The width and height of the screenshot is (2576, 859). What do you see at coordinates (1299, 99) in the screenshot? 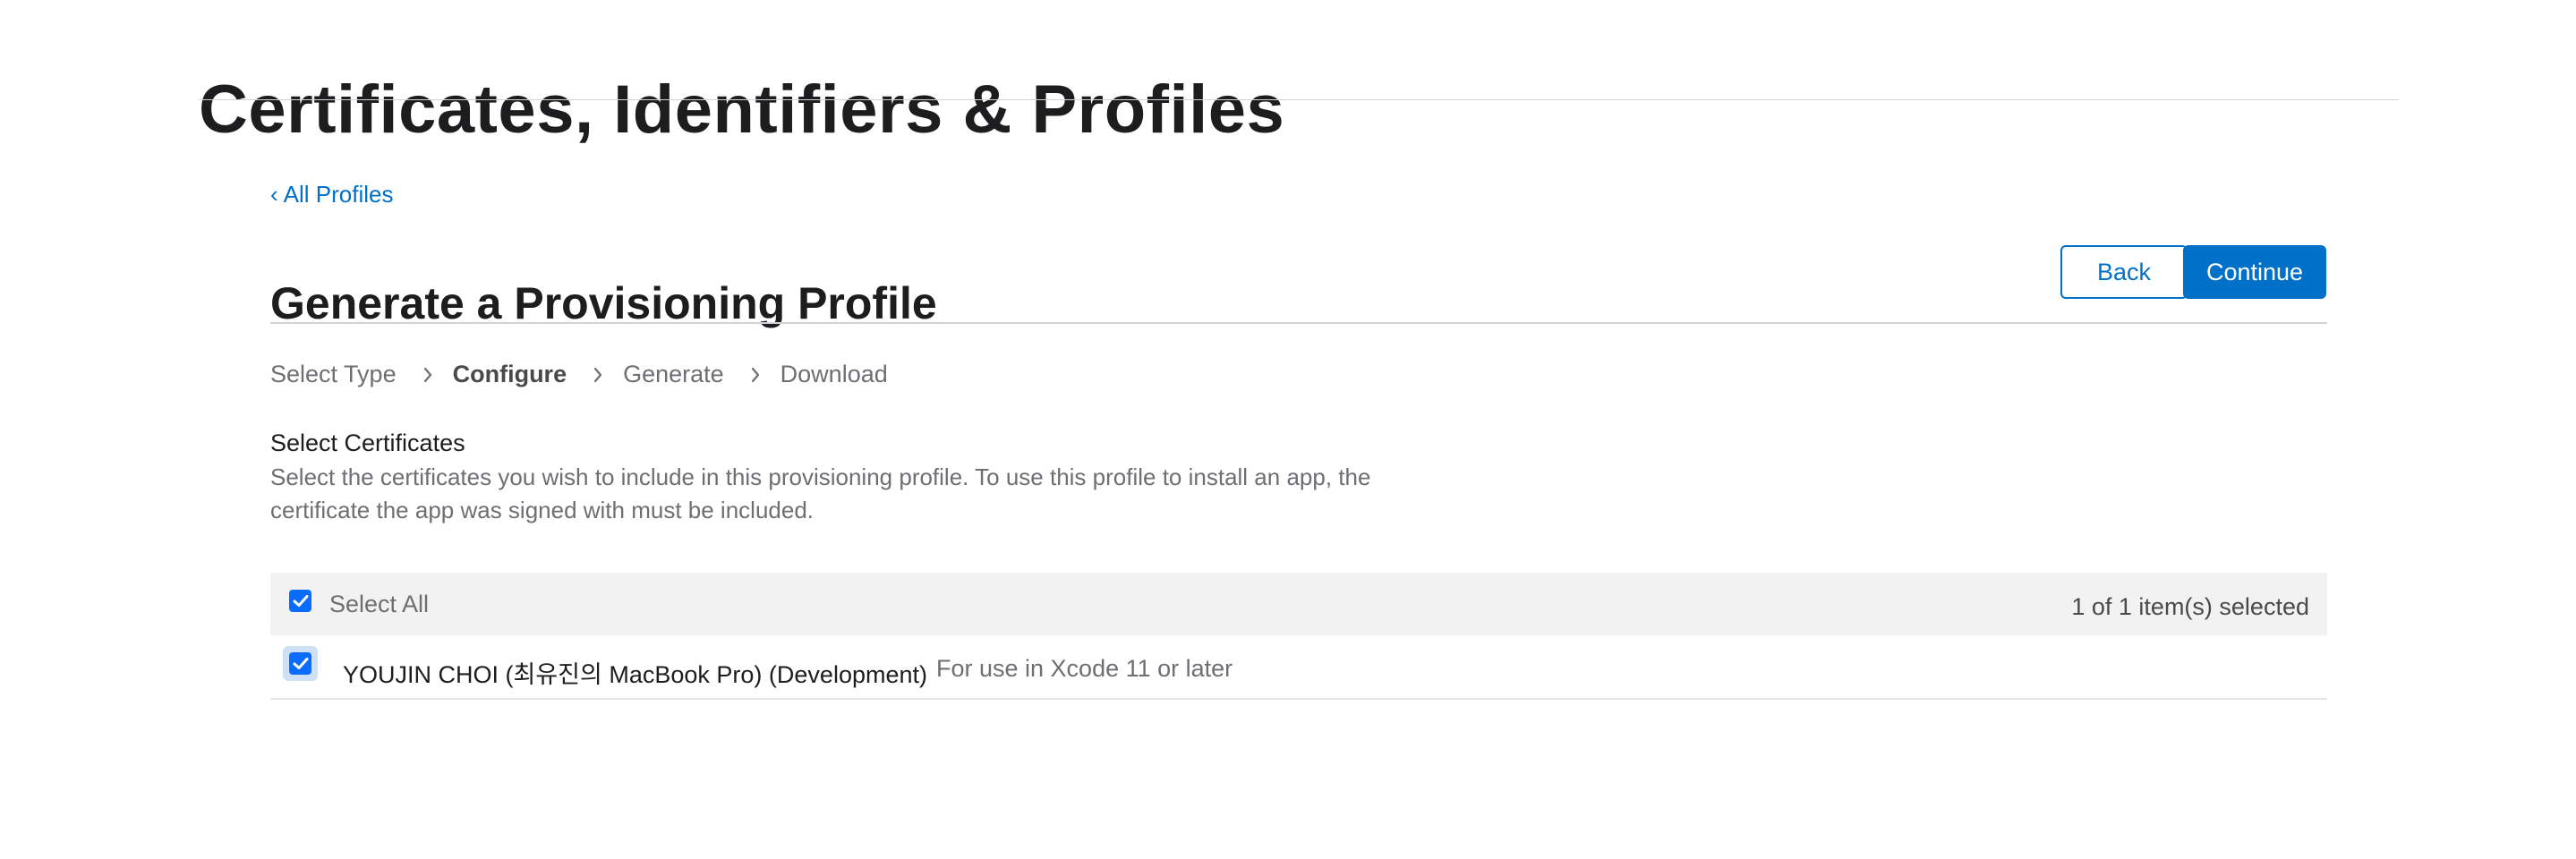
I see `title-divider` at bounding box center [1299, 99].